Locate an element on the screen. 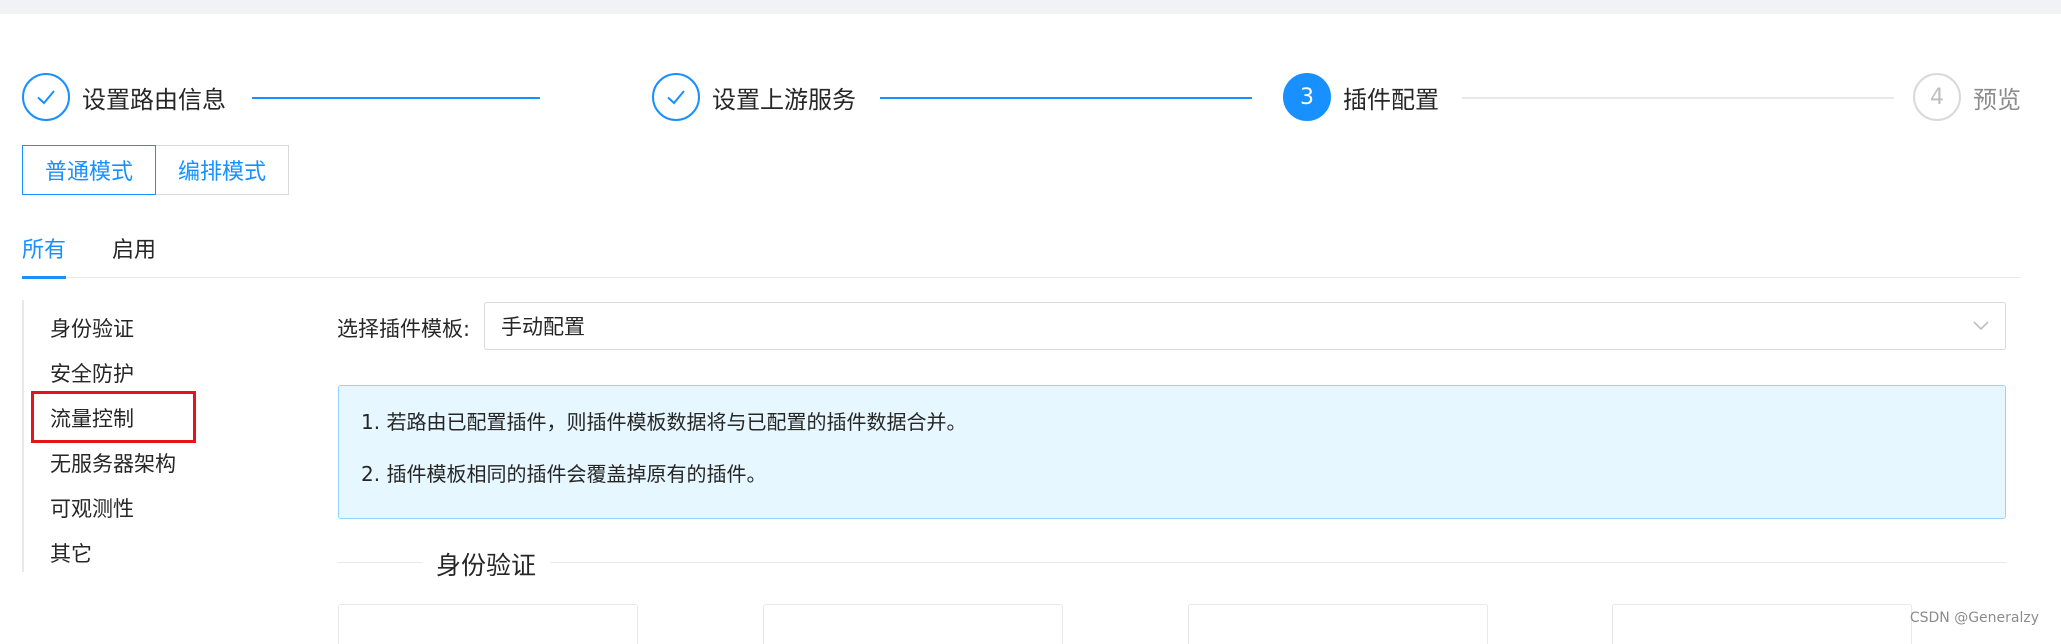 The height and width of the screenshot is (644, 2061). step-plugin-config: 3 插件配置 is located at coordinates (1361, 97).